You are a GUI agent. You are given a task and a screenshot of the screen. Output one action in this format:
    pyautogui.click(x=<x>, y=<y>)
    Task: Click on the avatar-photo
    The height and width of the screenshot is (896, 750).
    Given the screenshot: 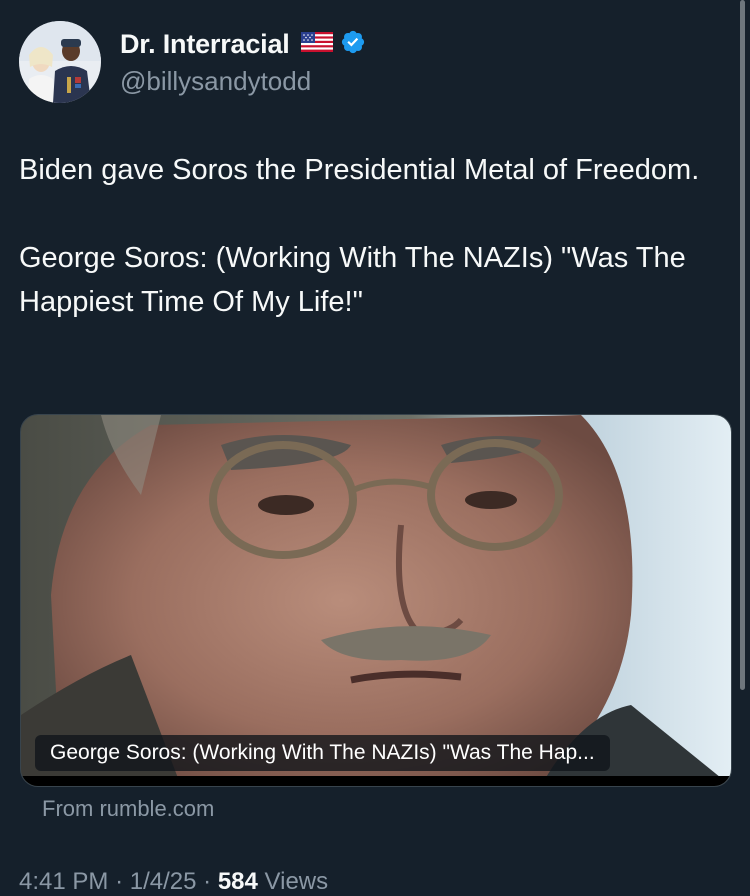 What is the action you would take?
    pyautogui.click(x=60, y=62)
    